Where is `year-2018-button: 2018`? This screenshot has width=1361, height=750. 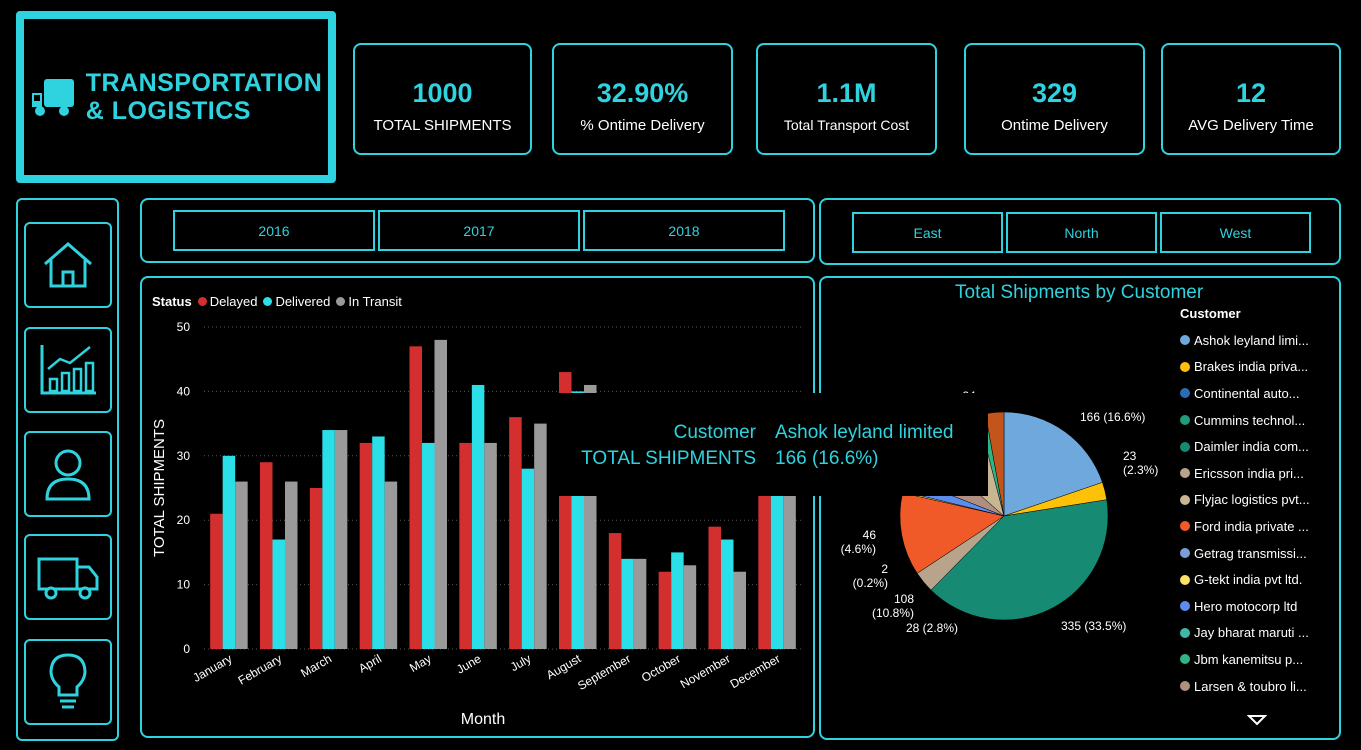
year-2018-button: 2018 is located at coordinates (684, 230).